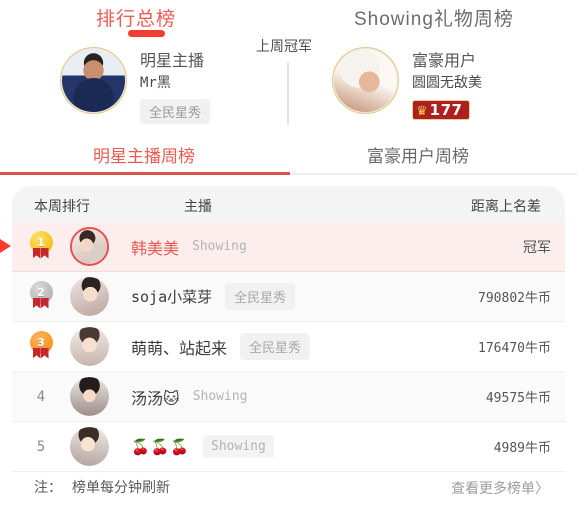 This screenshot has height=513, width=577. Describe the element at coordinates (145, 173) in the screenshot. I see `tab-active-indicator` at that location.